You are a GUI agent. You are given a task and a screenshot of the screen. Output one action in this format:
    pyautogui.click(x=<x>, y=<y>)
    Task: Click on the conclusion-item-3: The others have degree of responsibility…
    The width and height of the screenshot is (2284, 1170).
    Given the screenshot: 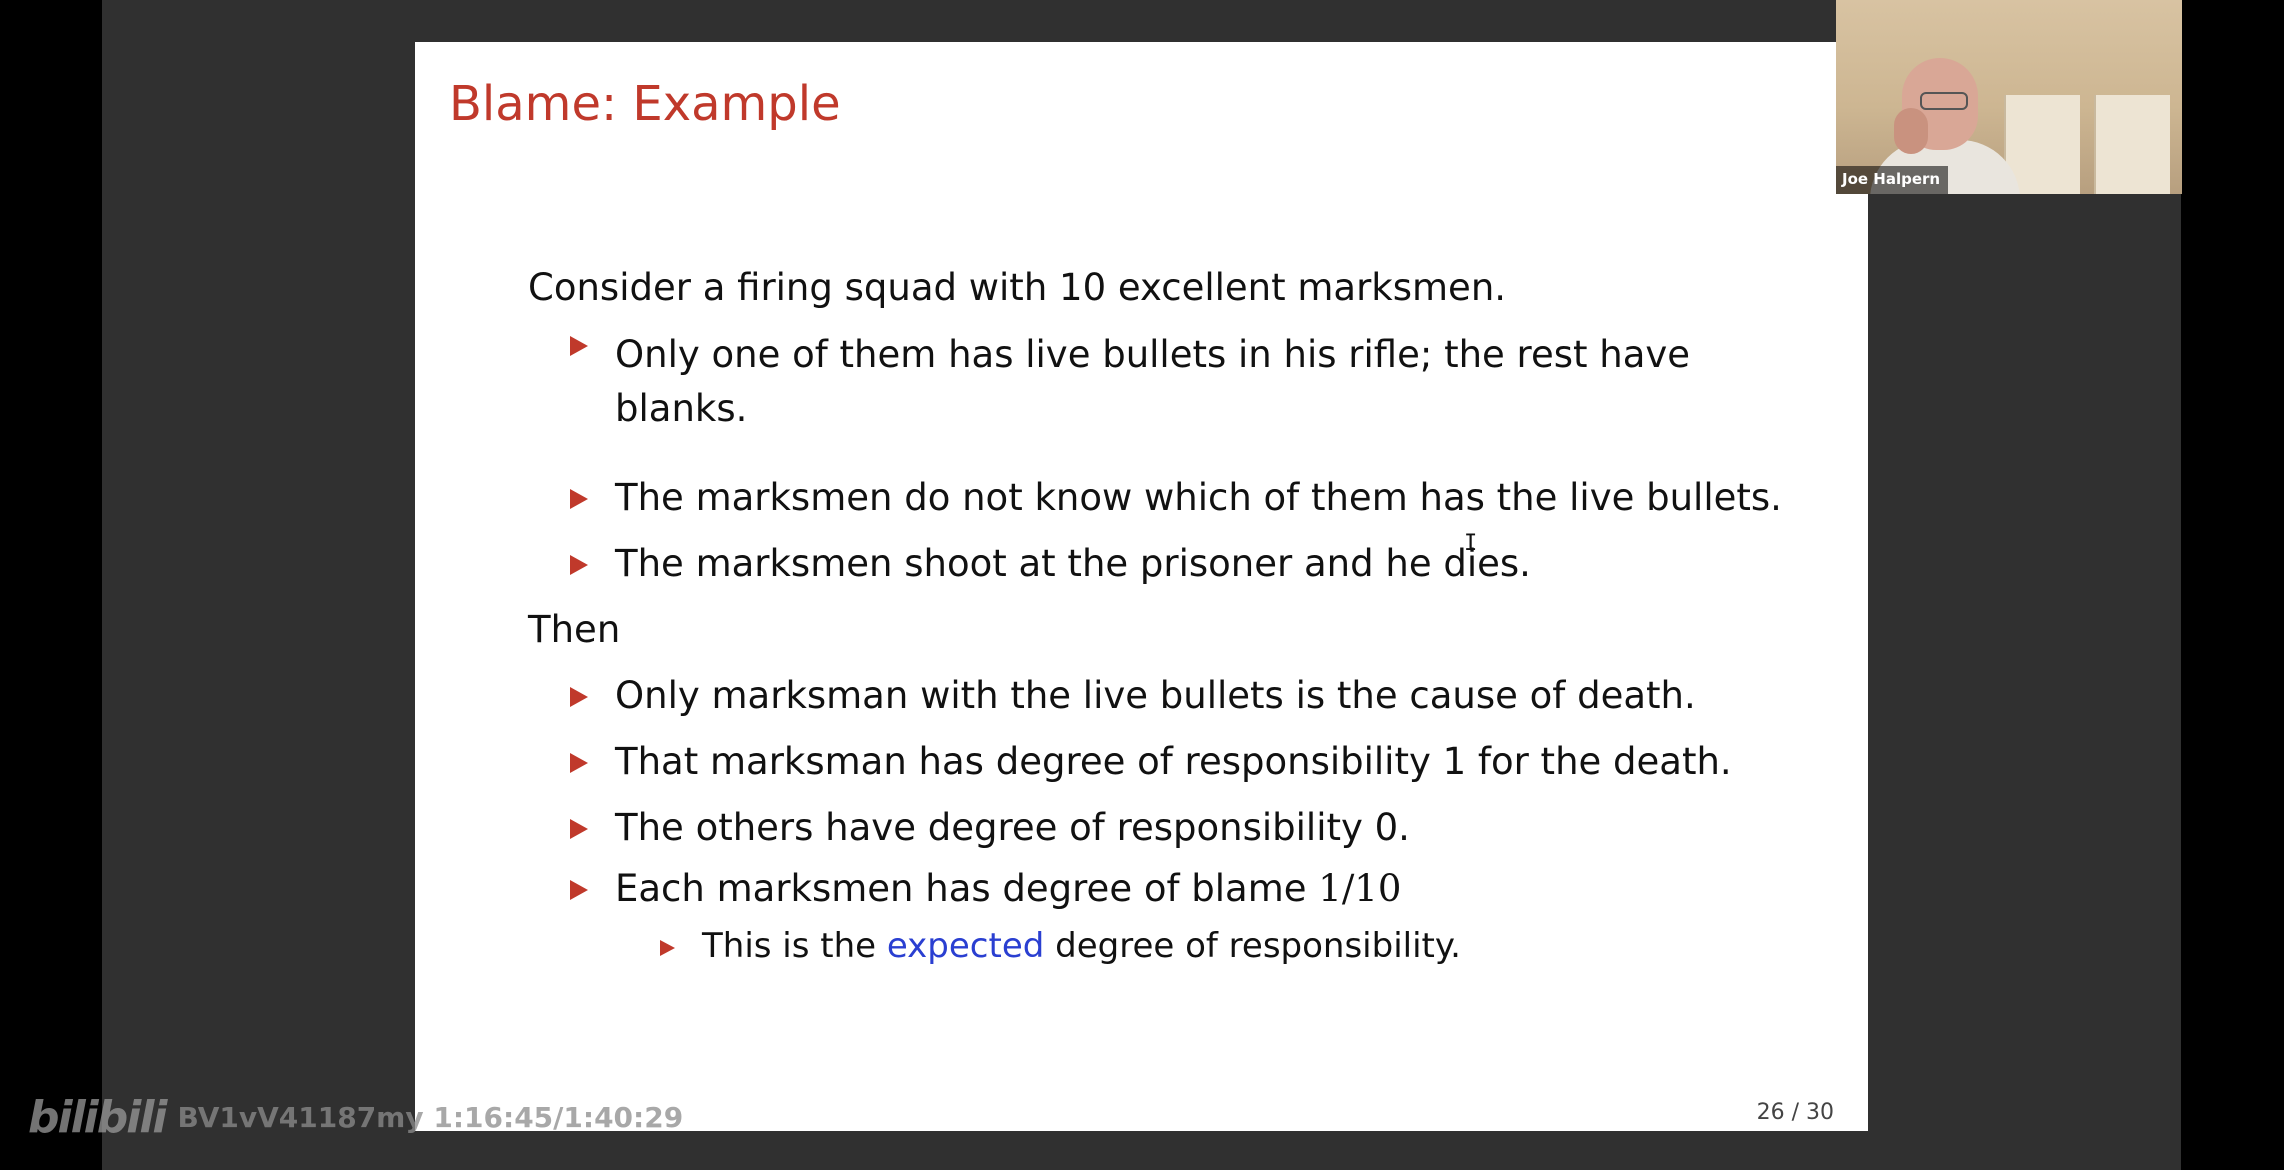 What is the action you would take?
    pyautogui.click(x=1012, y=827)
    